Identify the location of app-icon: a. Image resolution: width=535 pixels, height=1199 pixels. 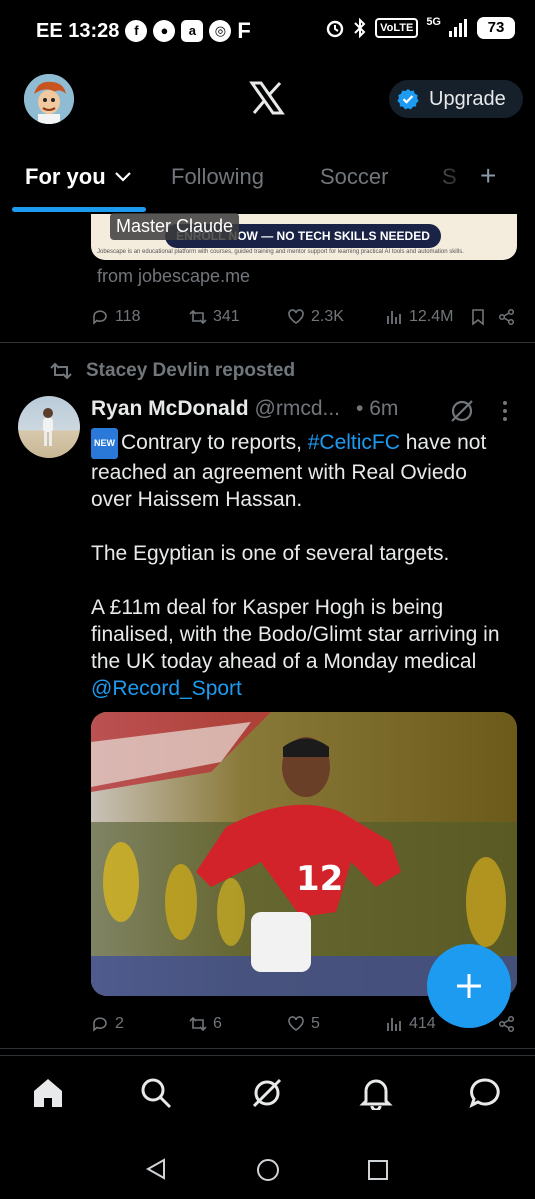
(192, 31).